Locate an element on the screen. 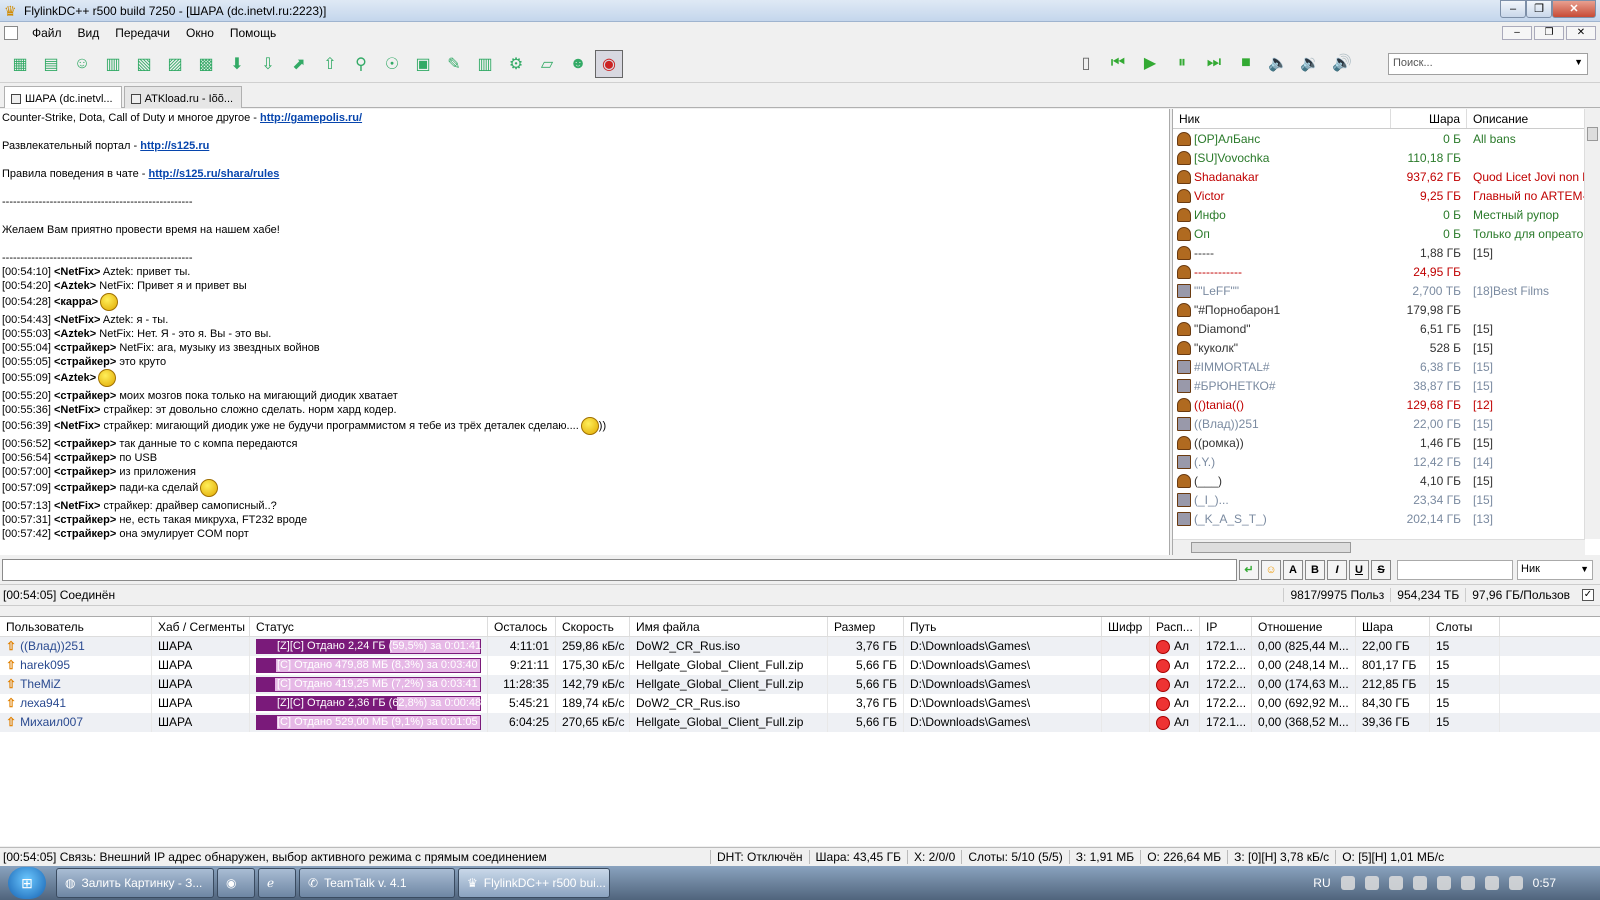  user-row: (_I_)... 23,34 ГБ [15] is located at coordinates (1386, 499).